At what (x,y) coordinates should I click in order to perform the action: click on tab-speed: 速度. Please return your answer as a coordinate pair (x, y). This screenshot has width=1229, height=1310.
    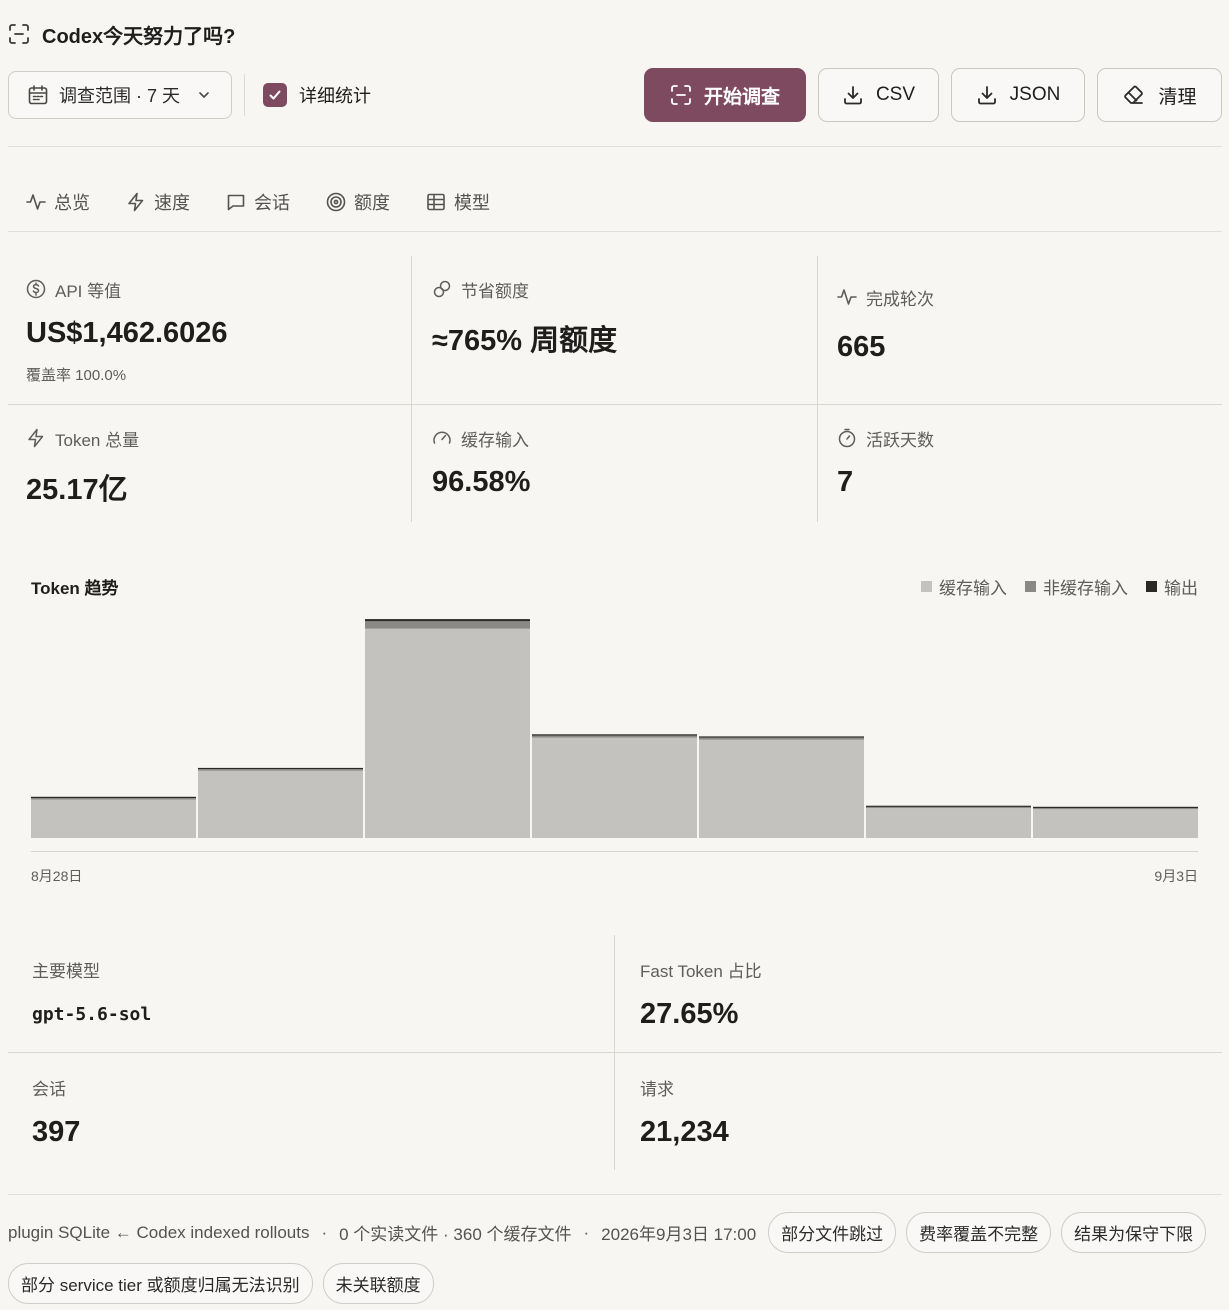
    Looking at the image, I should click on (158, 202).